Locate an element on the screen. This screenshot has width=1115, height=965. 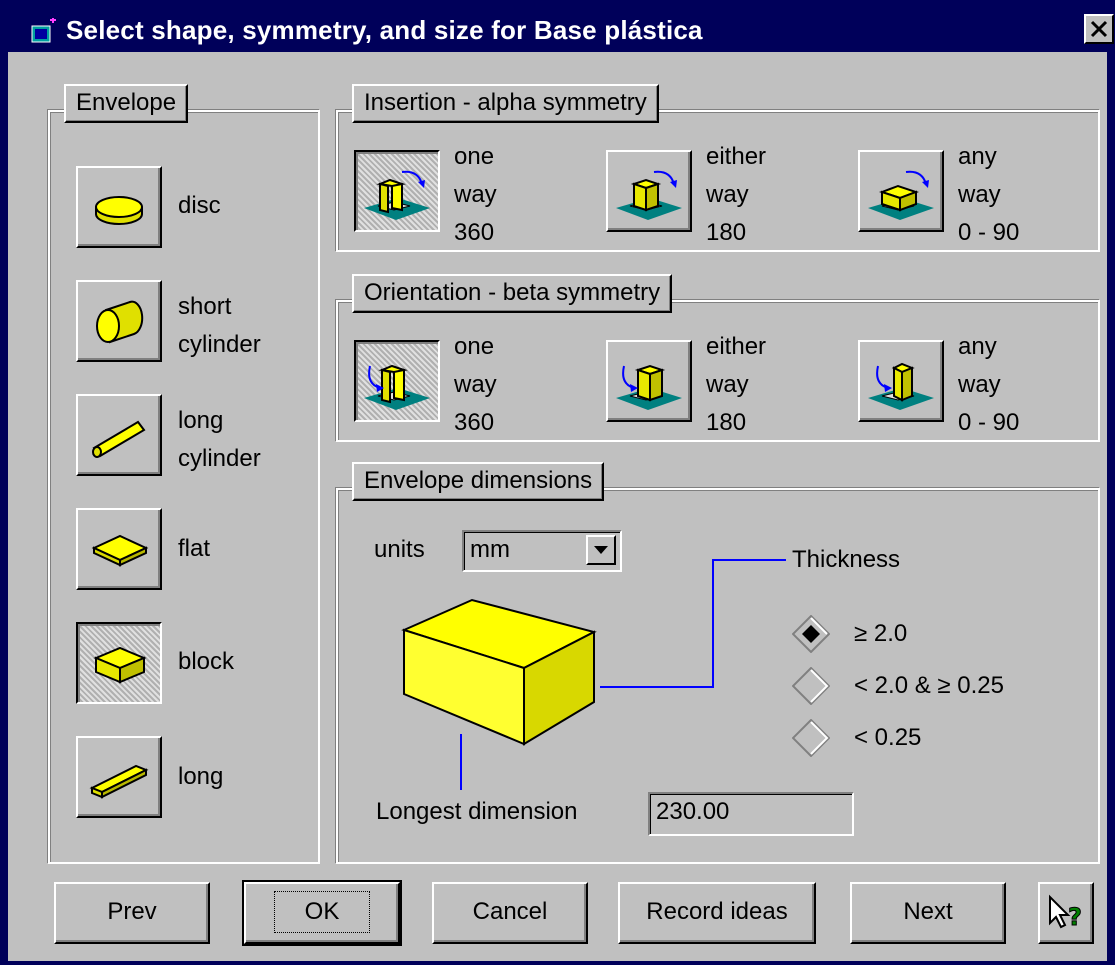
units-dropdown-button is located at coordinates (601, 550).